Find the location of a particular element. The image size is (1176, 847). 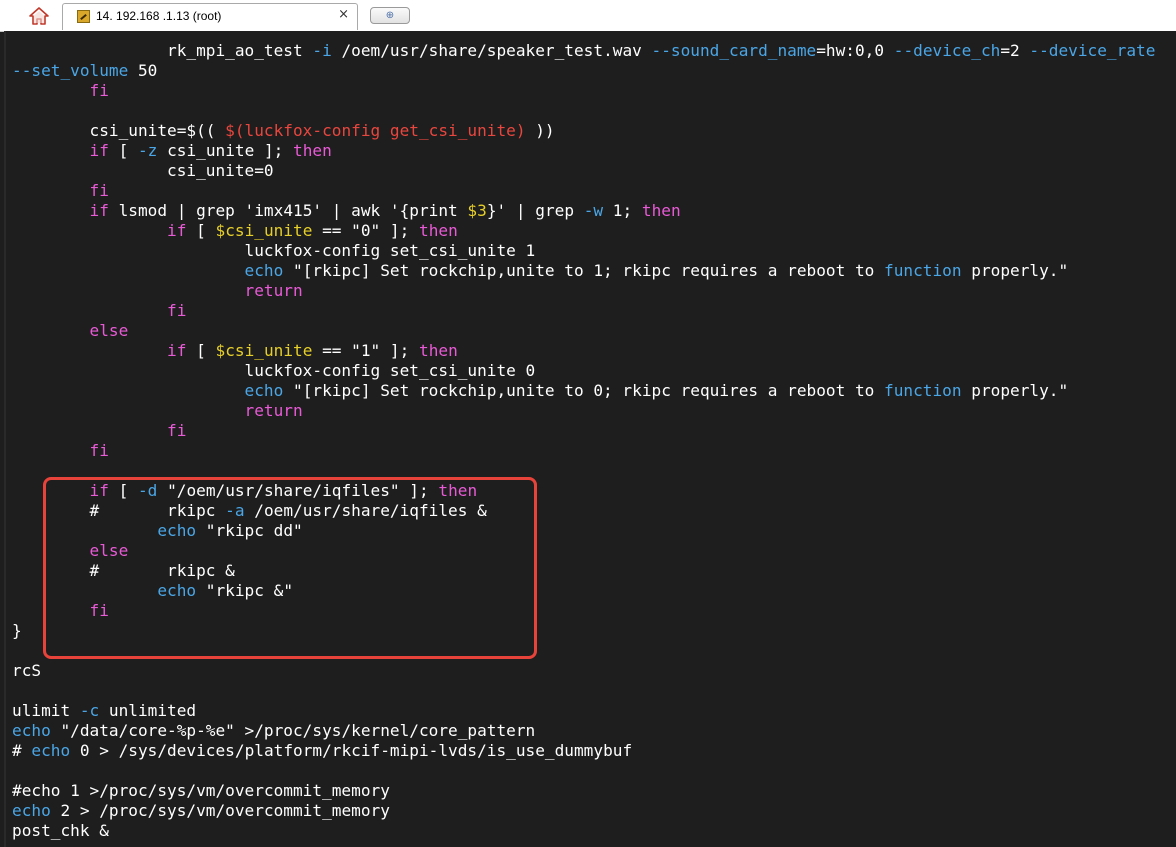

terminal-token: "rkipc &" is located at coordinates (245, 590).